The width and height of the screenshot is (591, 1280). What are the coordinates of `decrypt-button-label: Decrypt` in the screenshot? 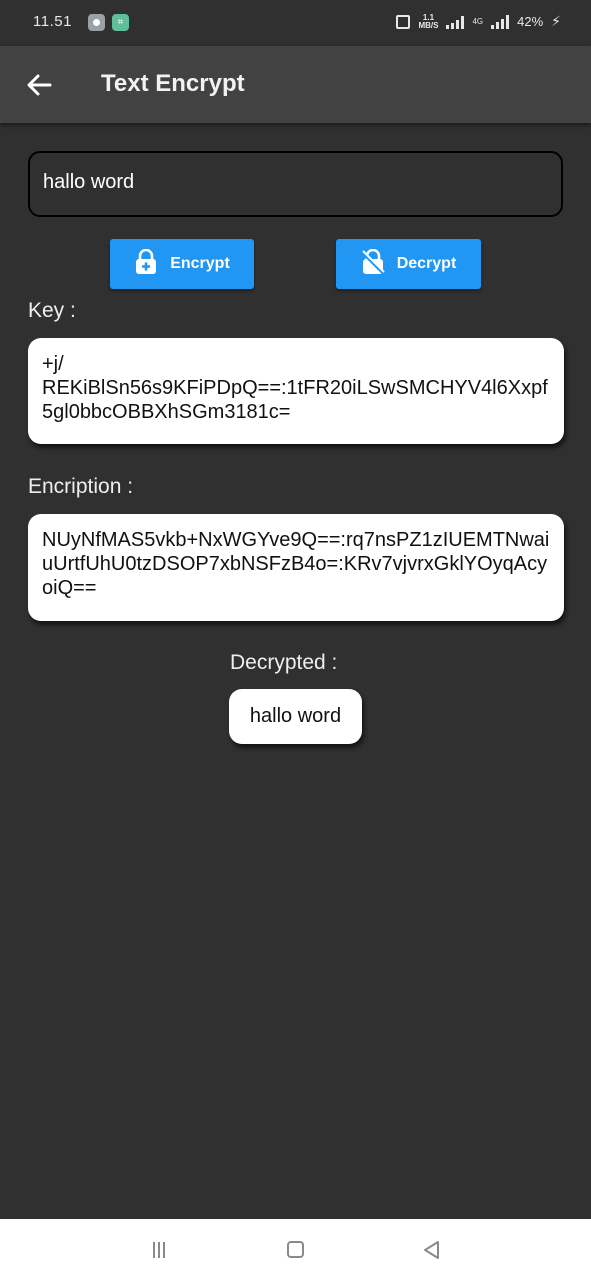 It's located at (426, 263).